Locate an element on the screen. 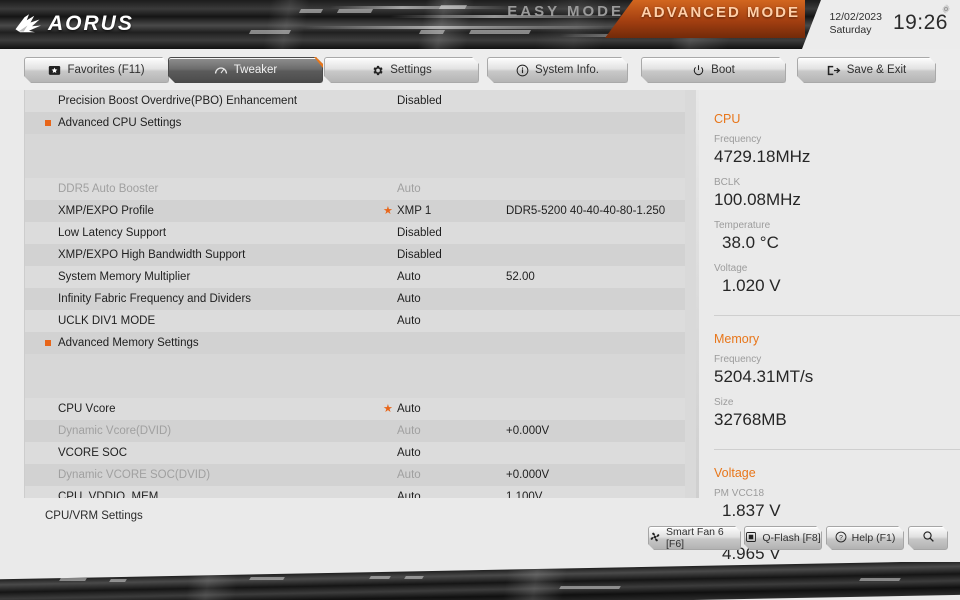 This screenshot has width=960, height=600. row-value: XMP 1 is located at coordinates (414, 211).